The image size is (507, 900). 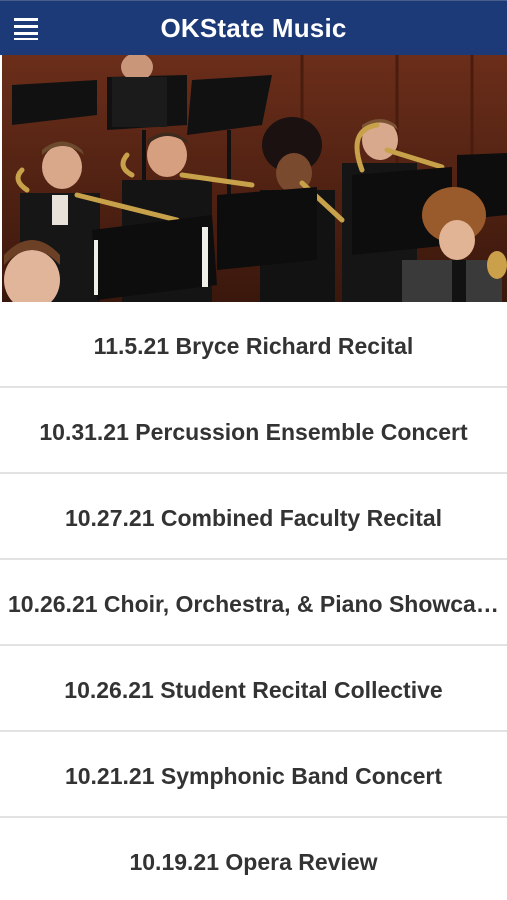 I want to click on app-header: OKState Music, so click(x=253, y=27).